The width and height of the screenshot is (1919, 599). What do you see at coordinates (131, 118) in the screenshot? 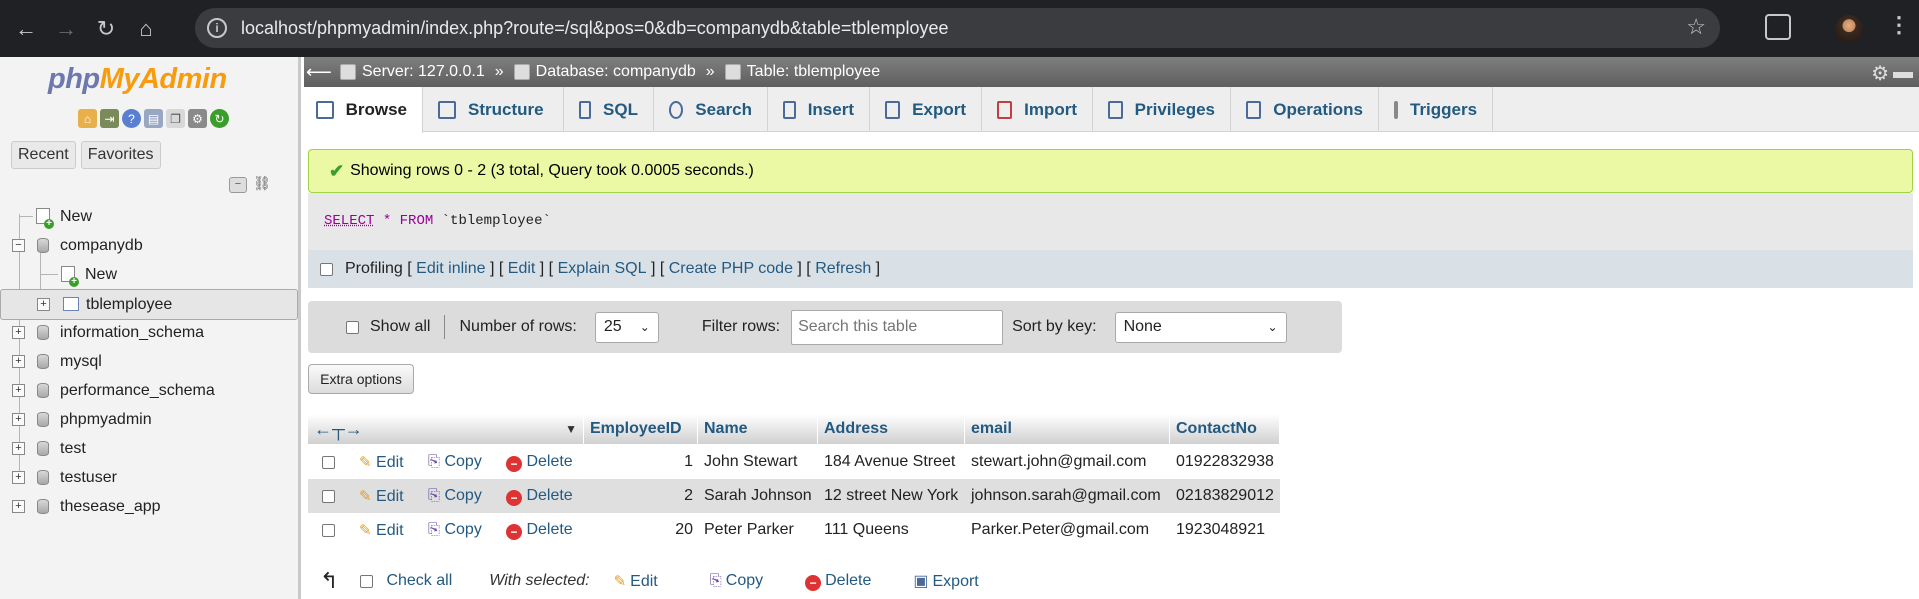
I see `help-icon: ?` at bounding box center [131, 118].